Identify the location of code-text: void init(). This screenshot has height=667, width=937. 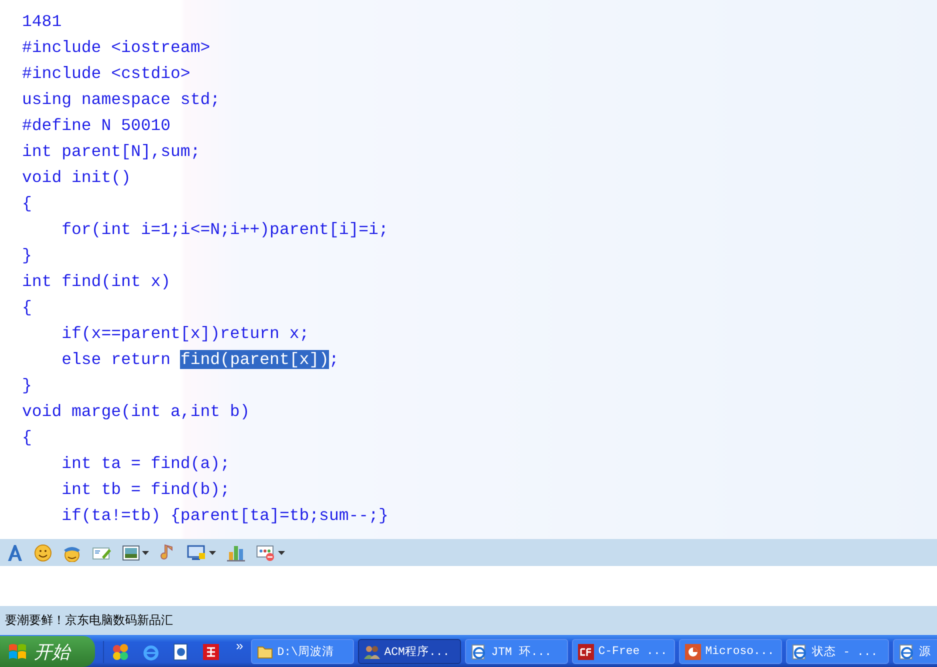
(76, 177).